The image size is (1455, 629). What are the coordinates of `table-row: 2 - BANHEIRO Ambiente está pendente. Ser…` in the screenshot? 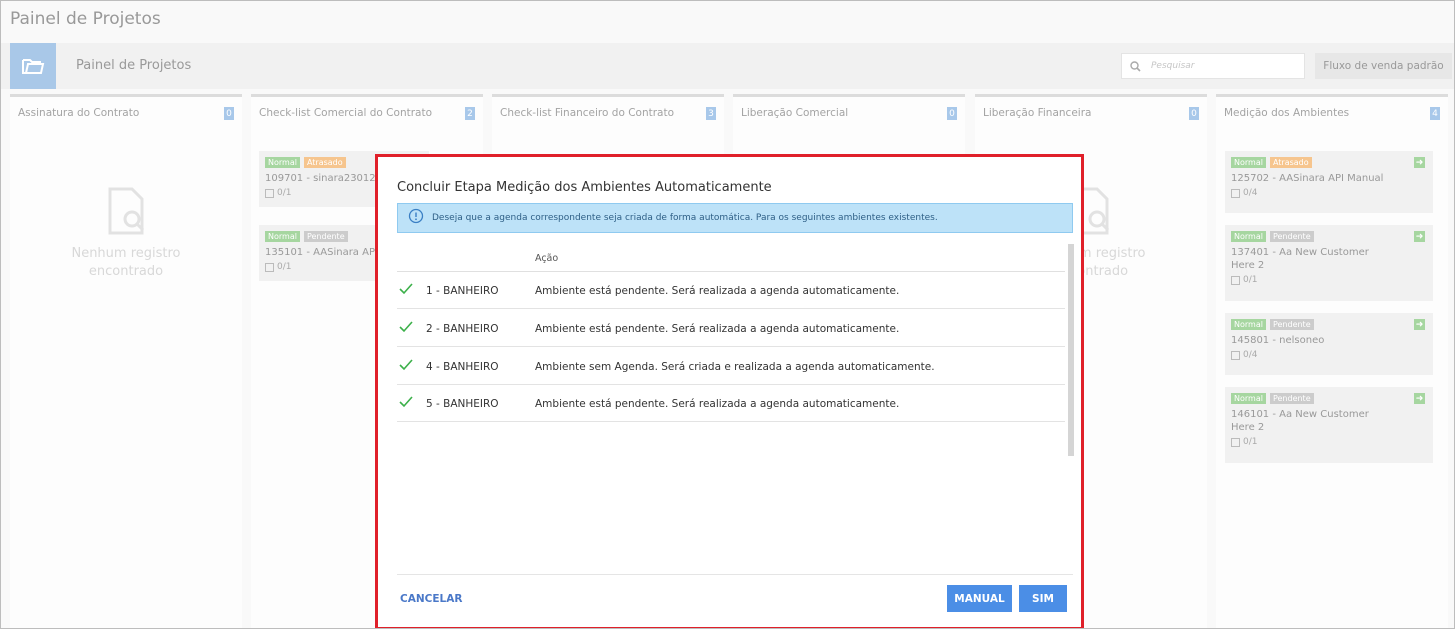 It's located at (731, 328).